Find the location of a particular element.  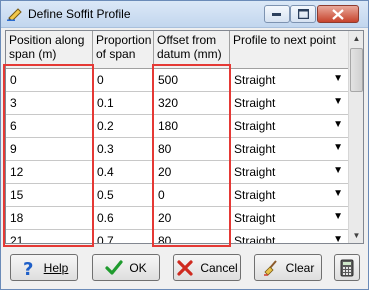

cell-proportion: 0.1 is located at coordinates (123, 103).